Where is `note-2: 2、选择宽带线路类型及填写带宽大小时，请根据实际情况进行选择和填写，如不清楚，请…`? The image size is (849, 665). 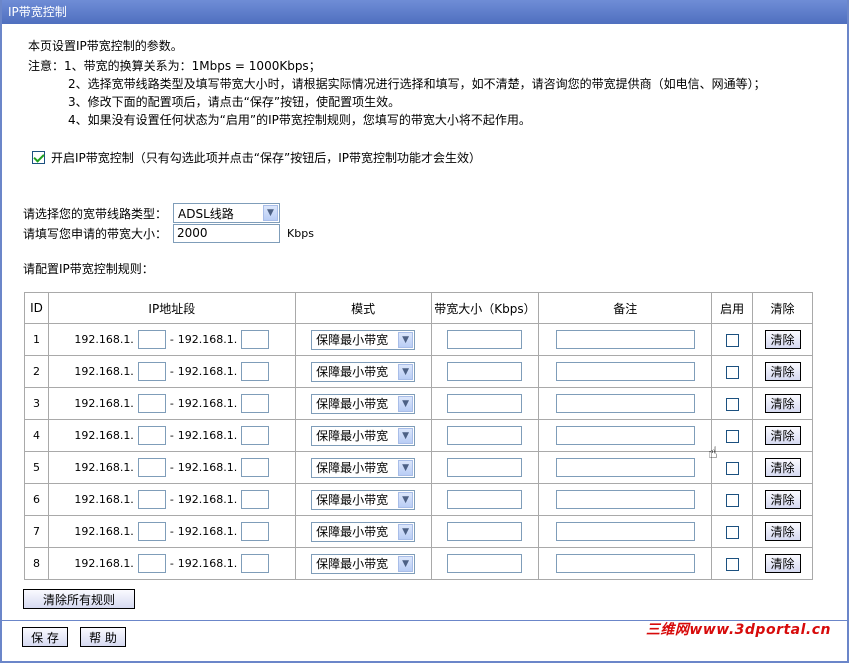
note-2: 2、选择宽带线路类型及填写带宽大小时，请根据实际情况进行选择和填写，如不清楚，请… is located at coordinates (417, 84).